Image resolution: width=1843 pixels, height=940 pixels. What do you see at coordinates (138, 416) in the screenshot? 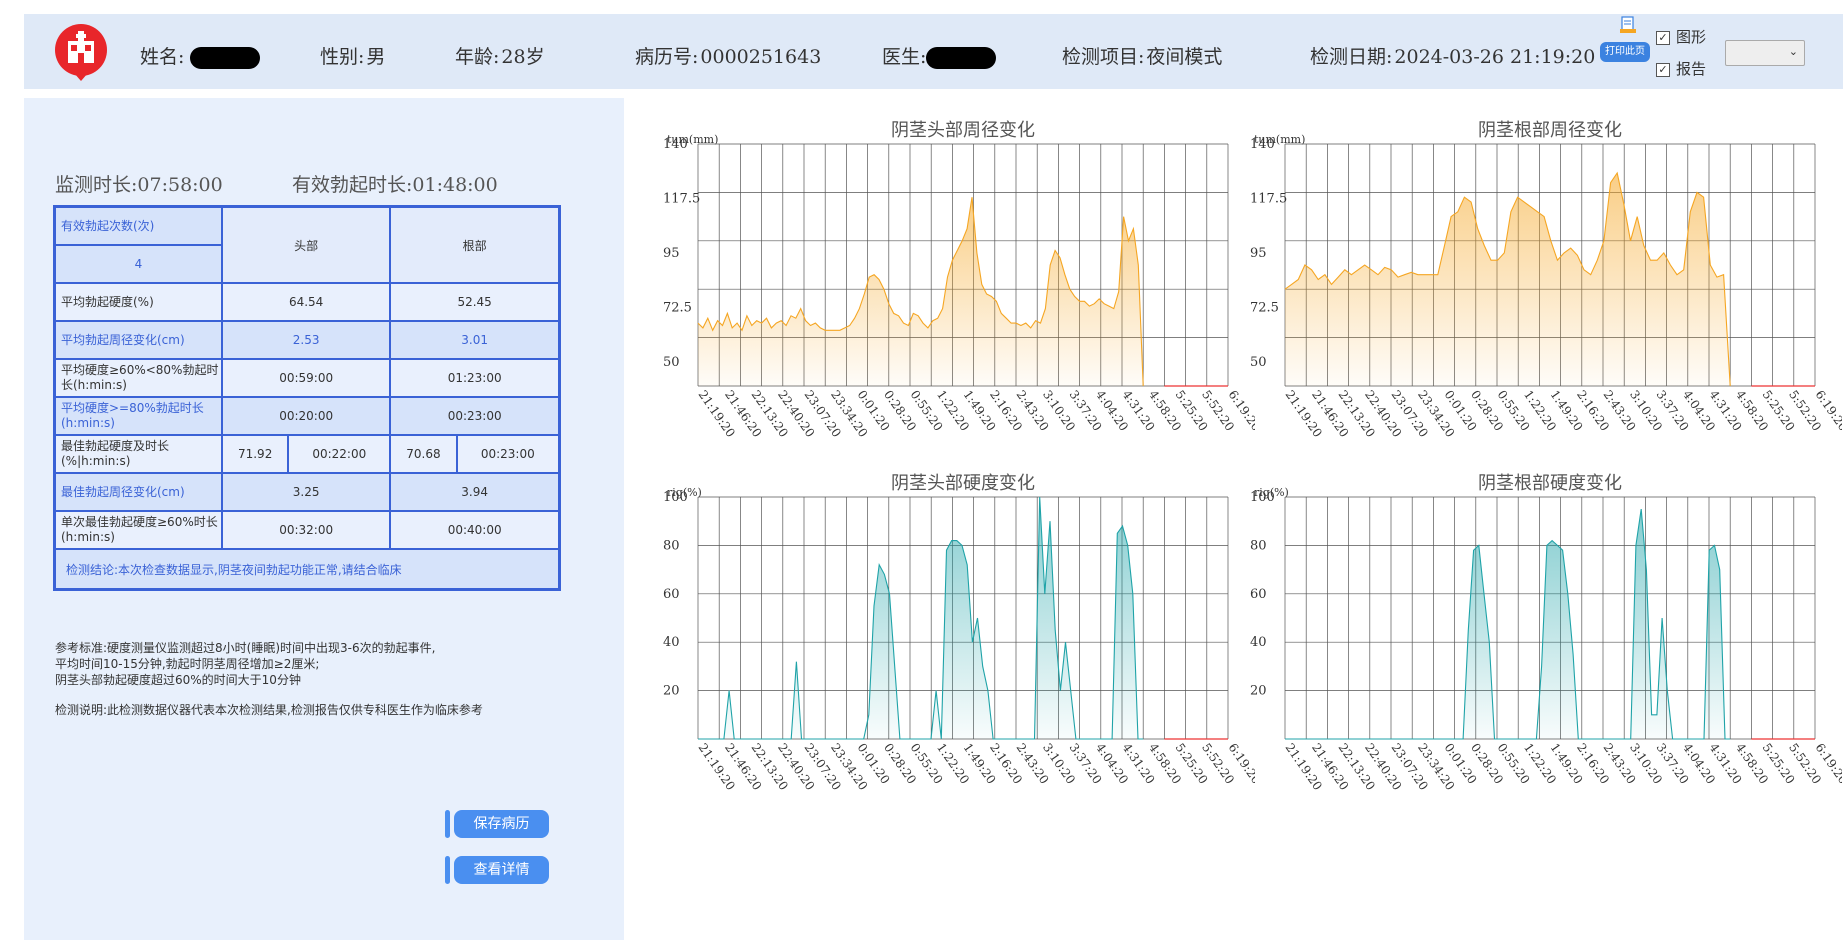
I see `row-label: 平均硬度>=80%勃起时长(h:min:s)` at bounding box center [138, 416].